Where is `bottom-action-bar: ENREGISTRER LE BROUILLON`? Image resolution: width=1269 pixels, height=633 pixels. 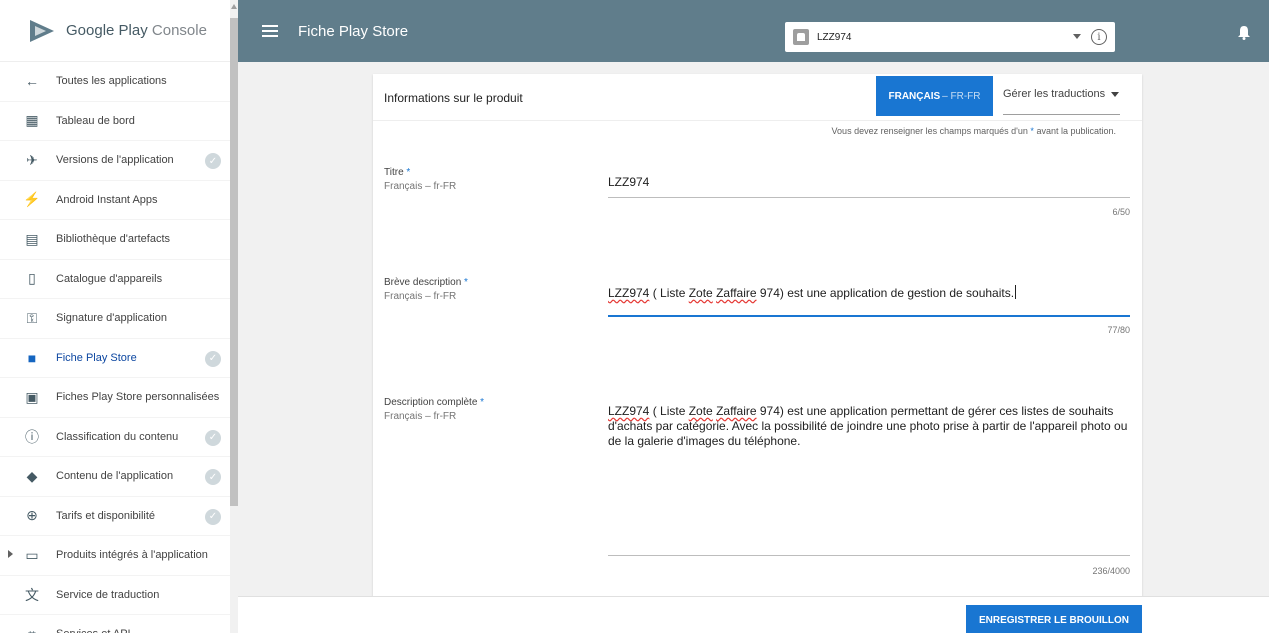
bottom-action-bar: ENREGISTRER LE BROUILLON is located at coordinates (753, 614).